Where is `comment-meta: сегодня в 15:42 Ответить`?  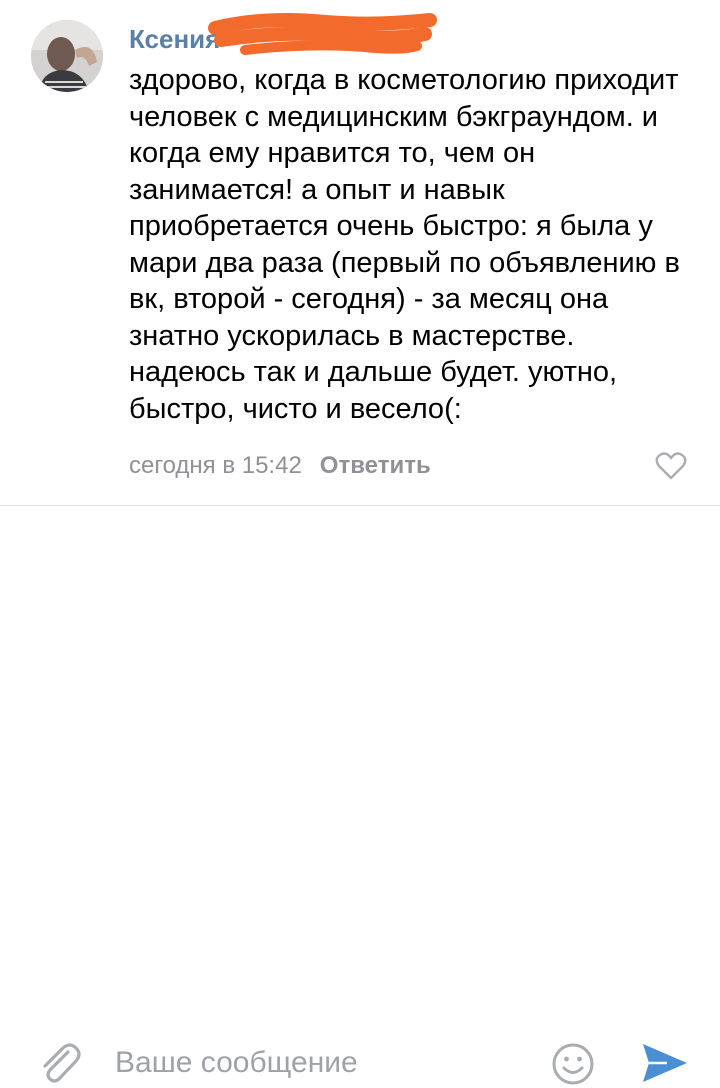
comment-meta: сегодня в 15:42 Ответить is located at coordinates (280, 466).